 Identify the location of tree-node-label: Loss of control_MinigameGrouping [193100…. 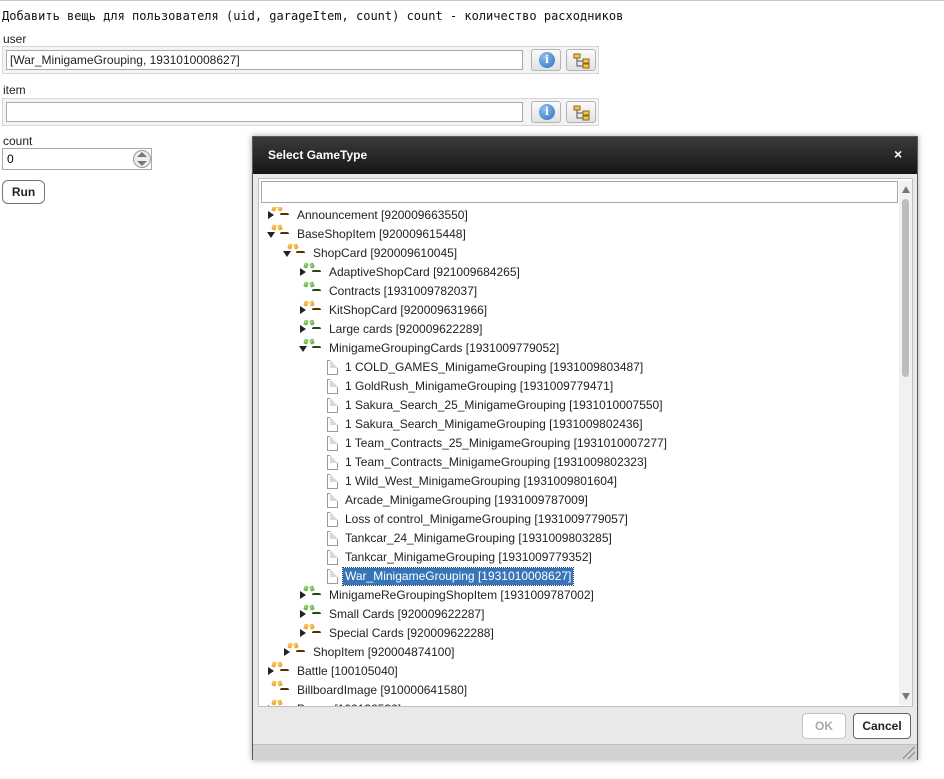
(486, 519).